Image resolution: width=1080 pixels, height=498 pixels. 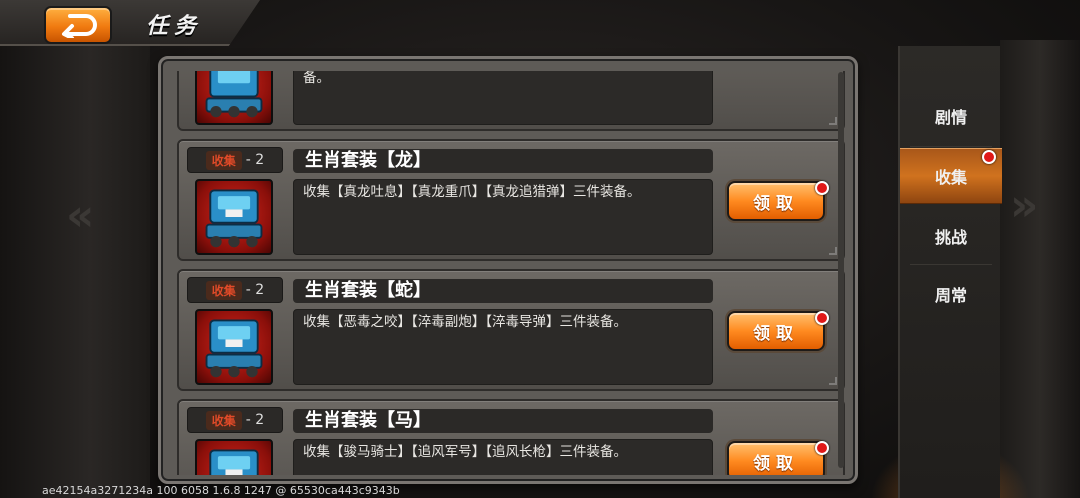 What do you see at coordinates (368, 160) in the screenshot?
I see `task-name: 生肖套装【龙】` at bounding box center [368, 160].